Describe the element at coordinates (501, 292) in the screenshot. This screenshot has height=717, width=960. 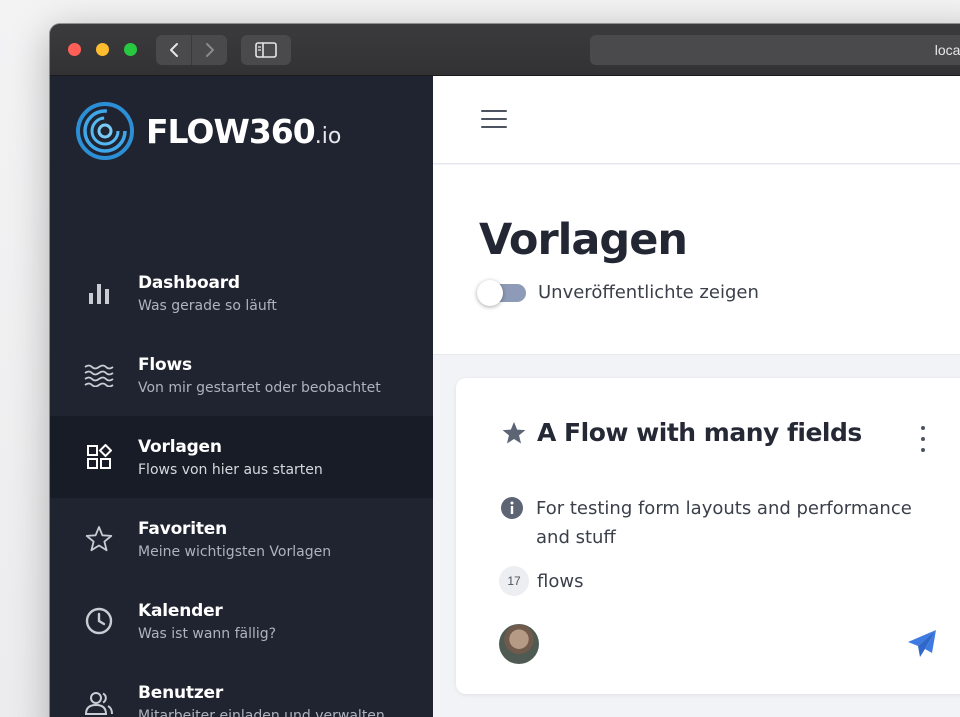
I see `toggle-switch` at that location.